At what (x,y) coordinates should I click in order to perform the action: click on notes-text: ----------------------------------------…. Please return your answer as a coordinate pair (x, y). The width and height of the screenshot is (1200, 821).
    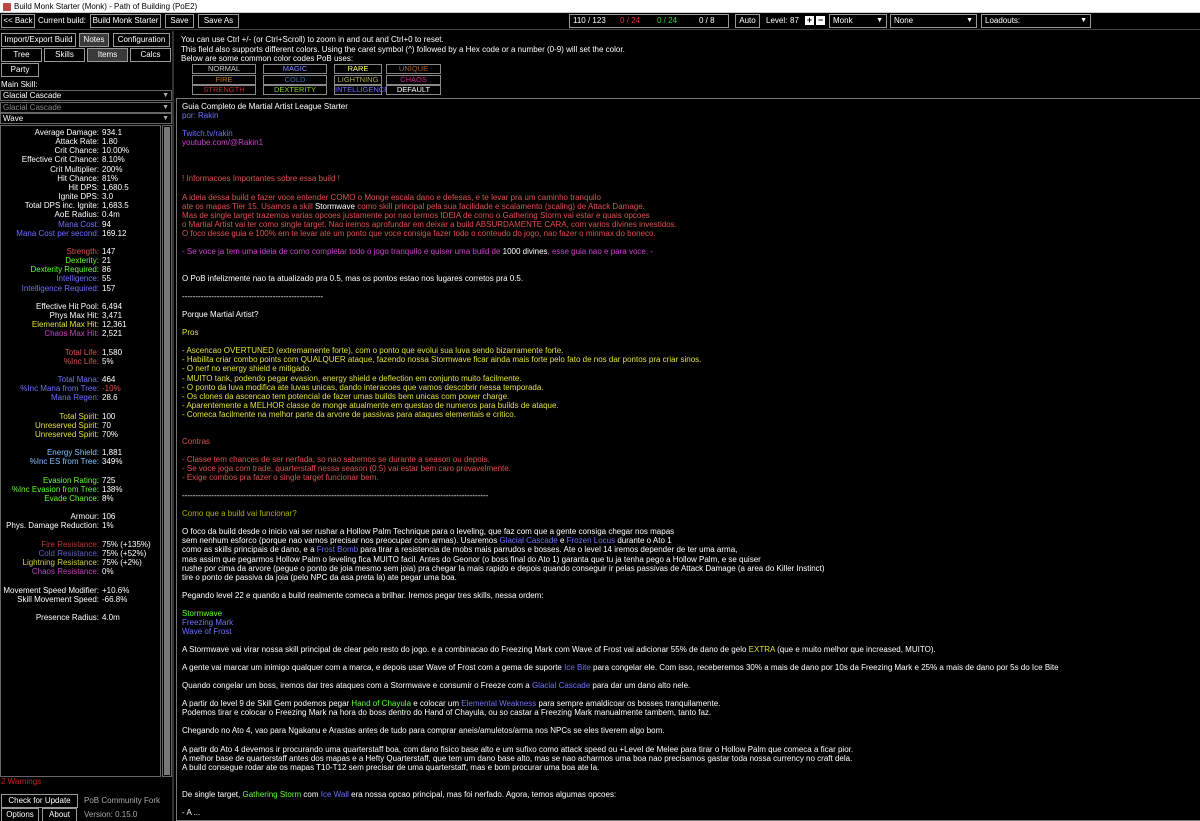
    Looking at the image, I should click on (335, 496).